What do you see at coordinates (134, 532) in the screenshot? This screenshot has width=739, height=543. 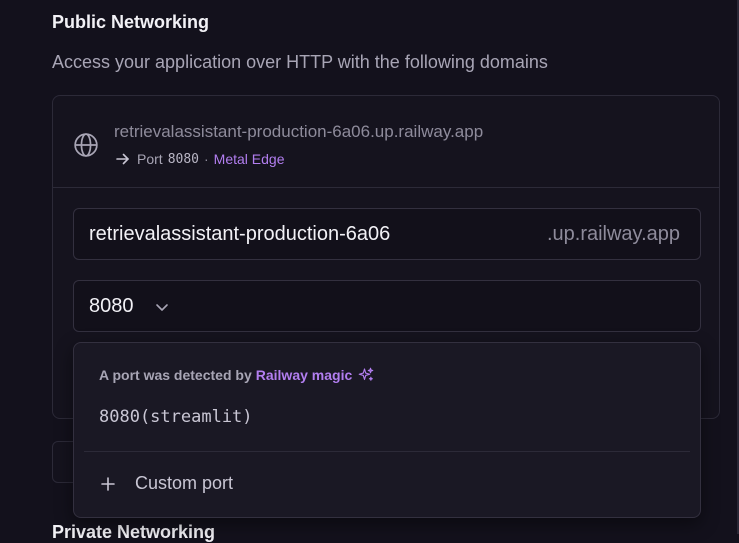 I see `private-networking-title: Private Networking` at bounding box center [134, 532].